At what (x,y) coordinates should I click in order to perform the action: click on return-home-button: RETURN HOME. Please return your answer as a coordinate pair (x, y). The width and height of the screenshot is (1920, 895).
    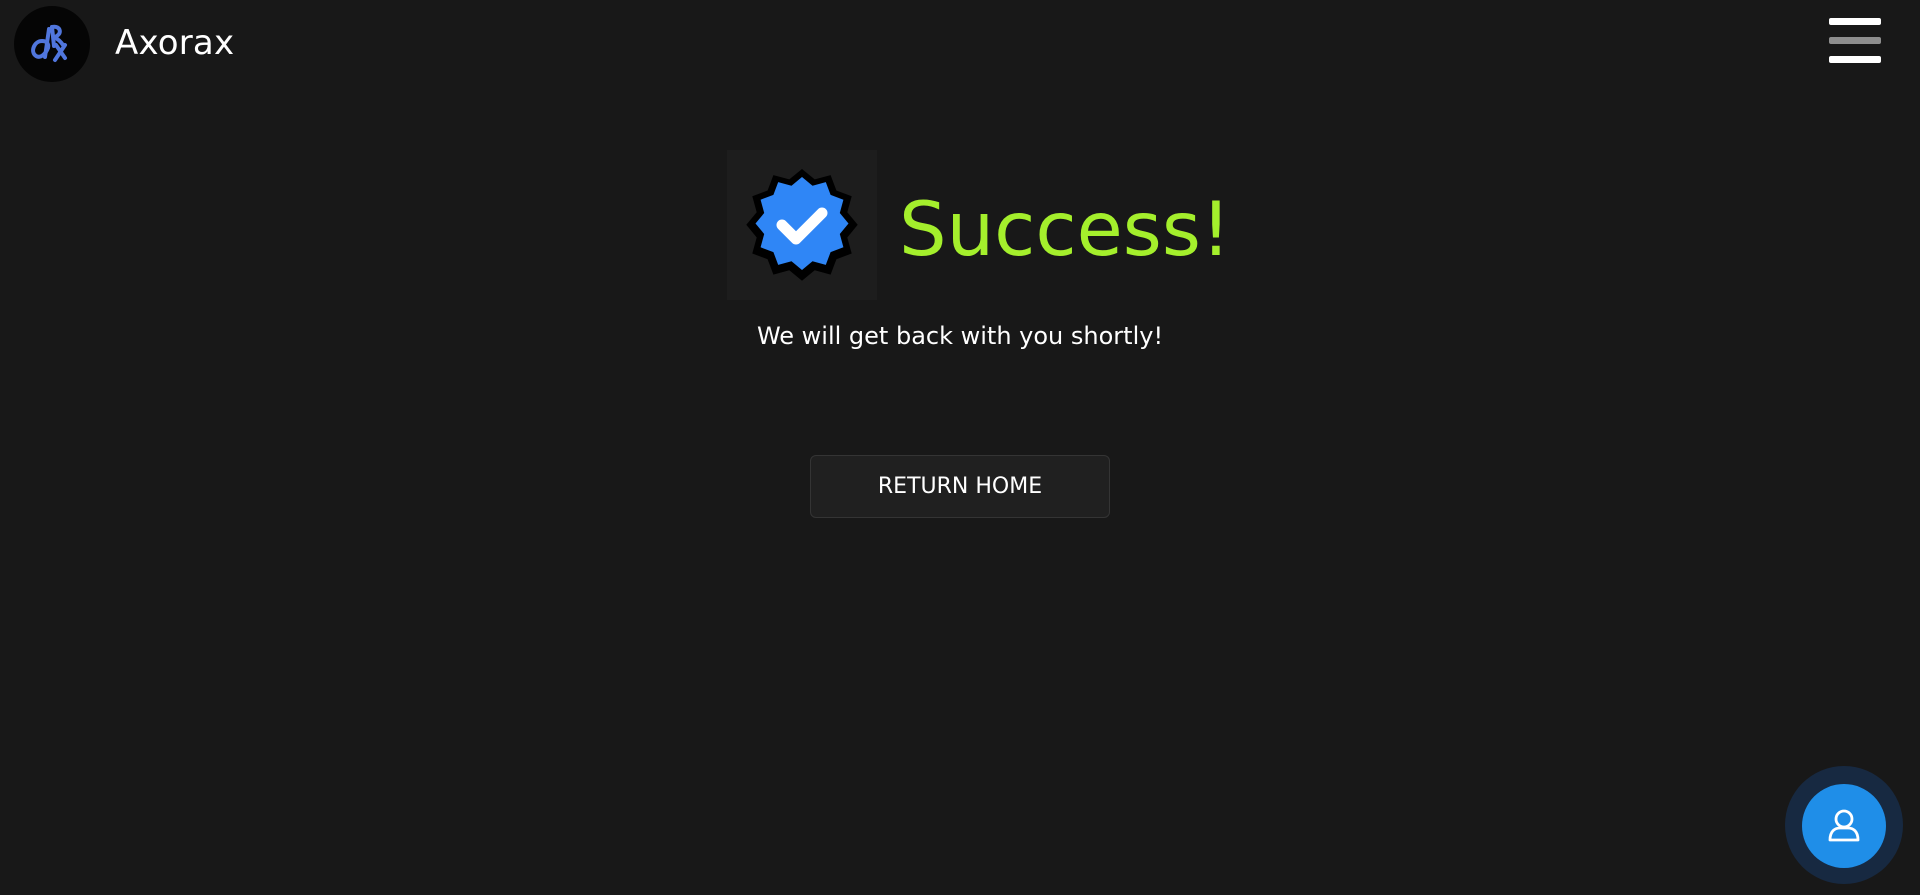
    Looking at the image, I should click on (960, 486).